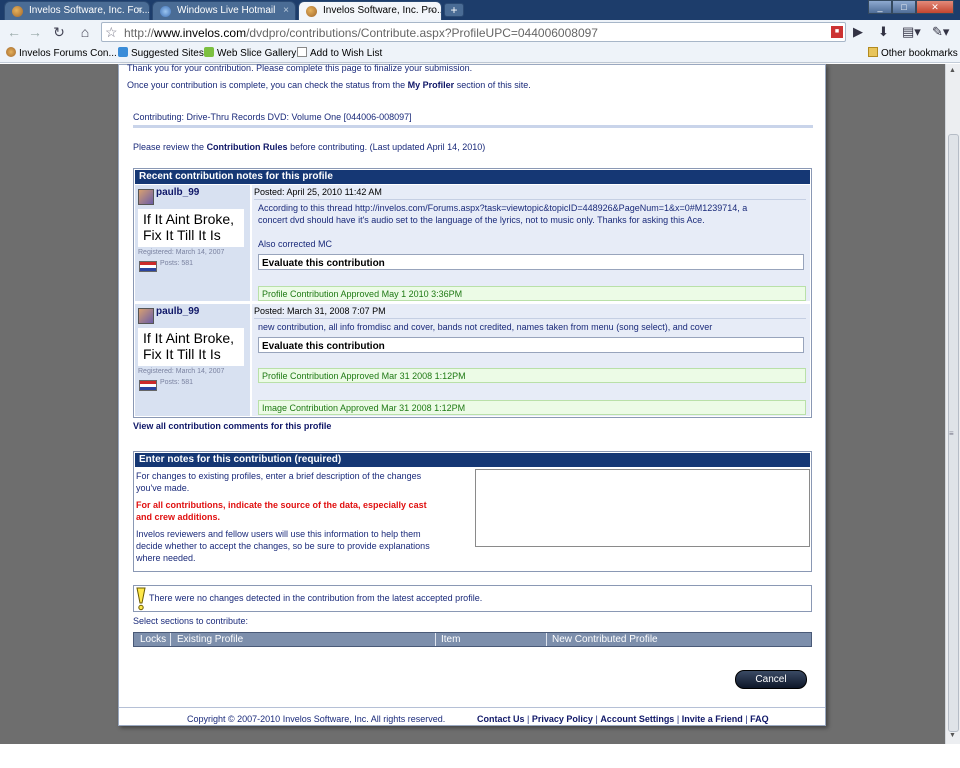  I want to click on warning-icon, so click(141, 599).